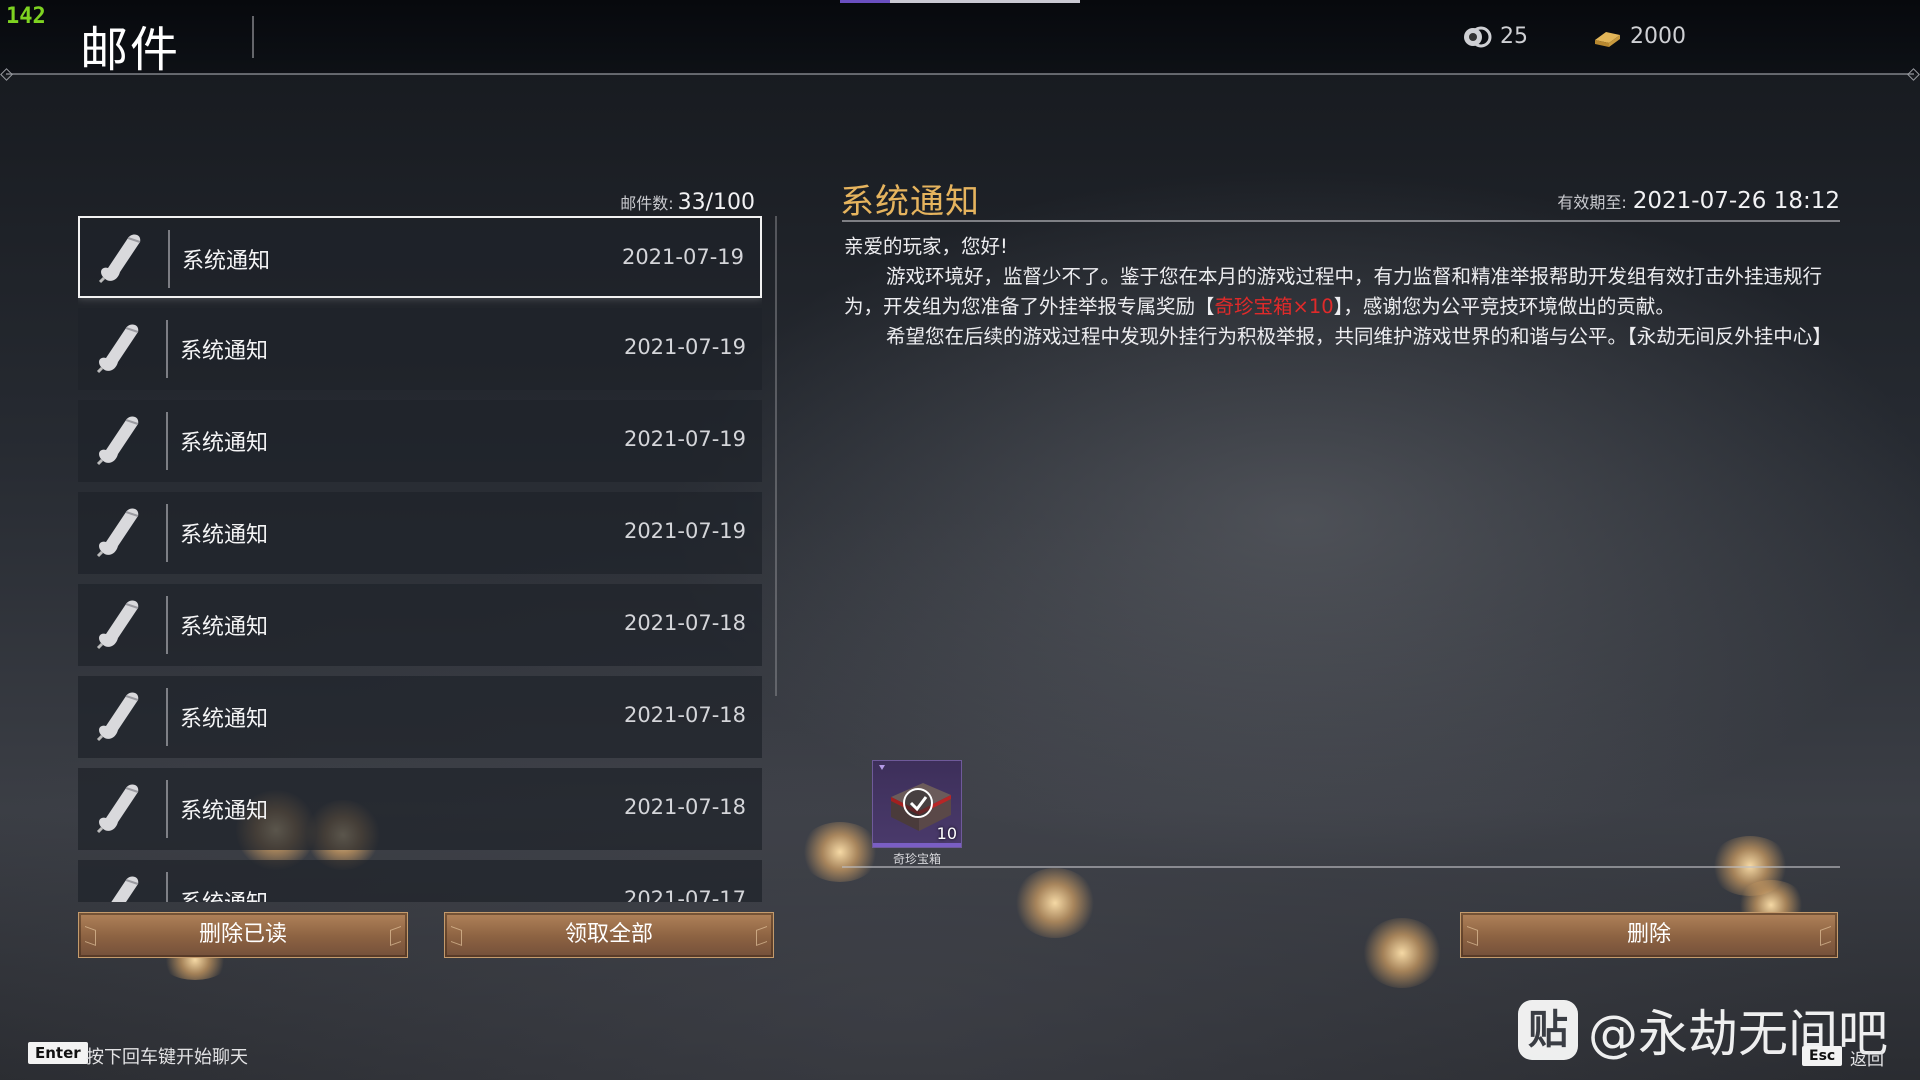 This screenshot has height=1080, width=1920. Describe the element at coordinates (253, 37) in the screenshot. I see `title-divider` at that location.